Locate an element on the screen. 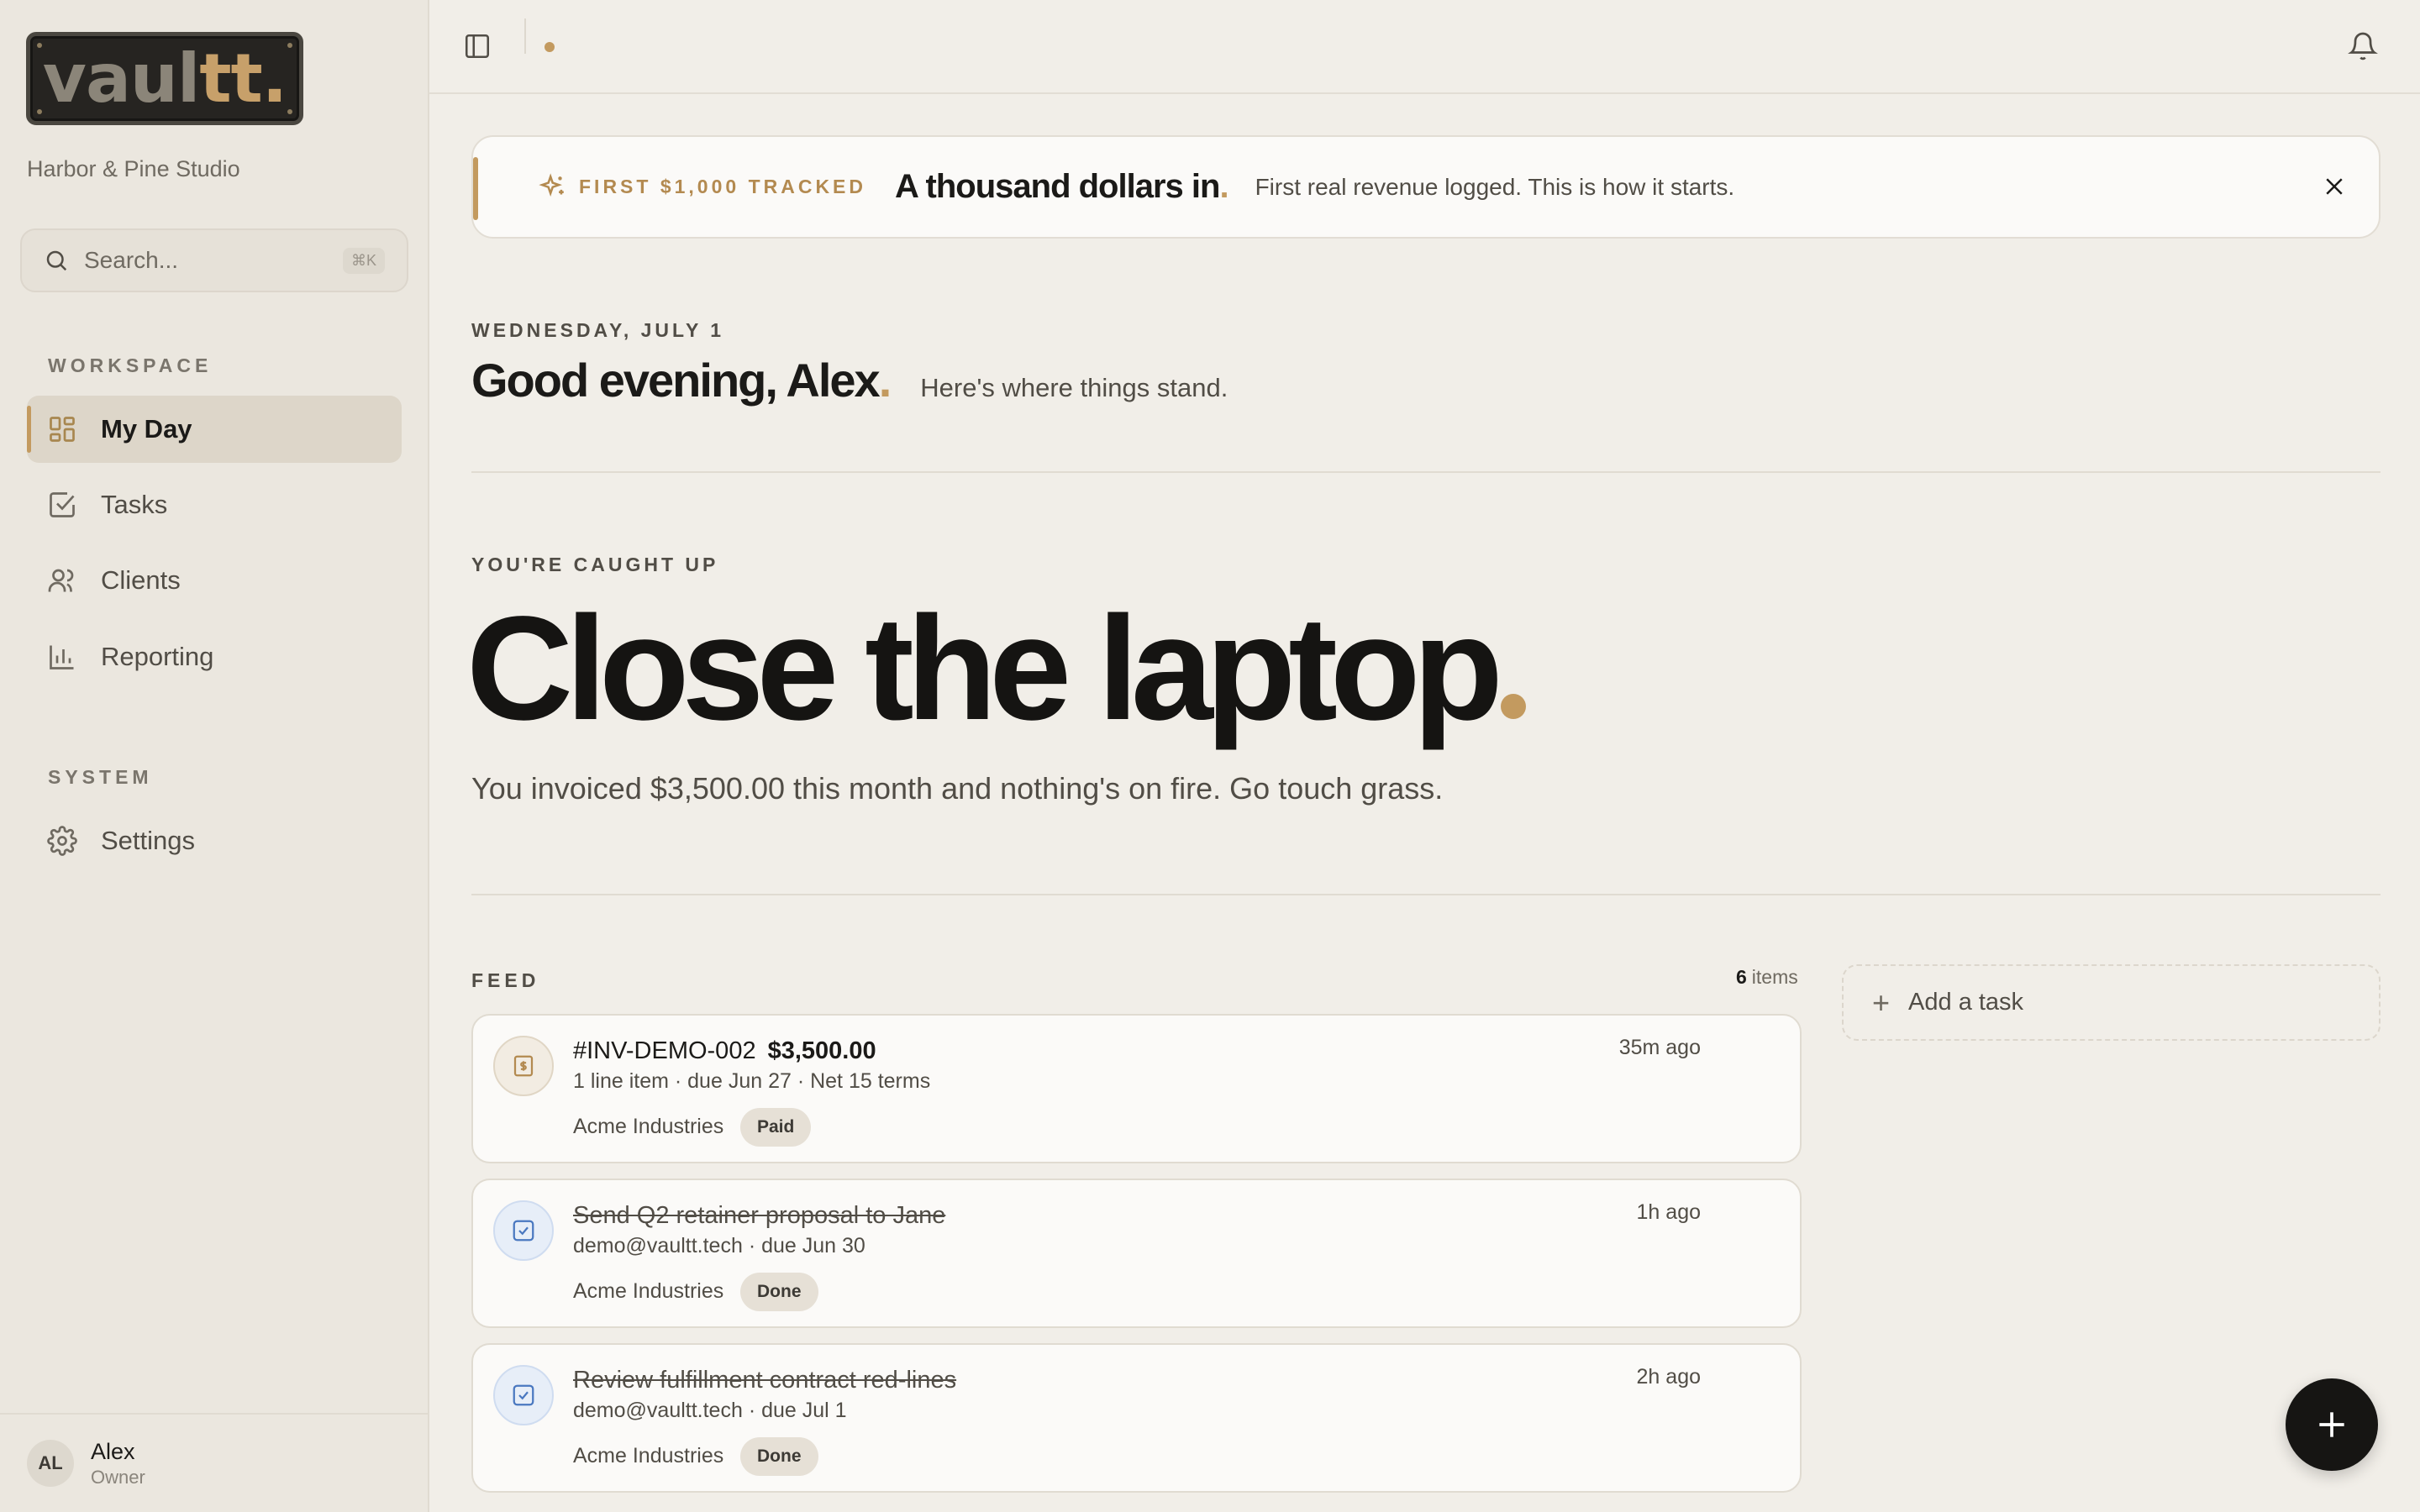 The width and height of the screenshot is (2420, 1512). sidebar-item-label: Settings is located at coordinates (148, 840).